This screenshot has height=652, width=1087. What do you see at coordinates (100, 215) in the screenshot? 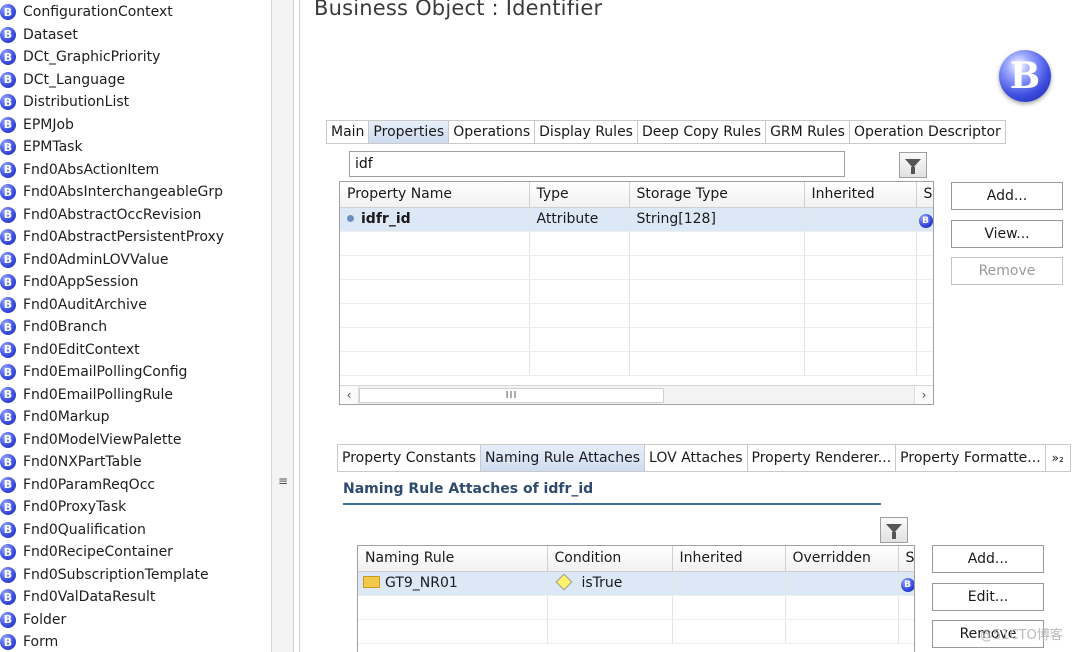
I see `tree-item: B Fnd0AbstractOccRevision` at bounding box center [100, 215].